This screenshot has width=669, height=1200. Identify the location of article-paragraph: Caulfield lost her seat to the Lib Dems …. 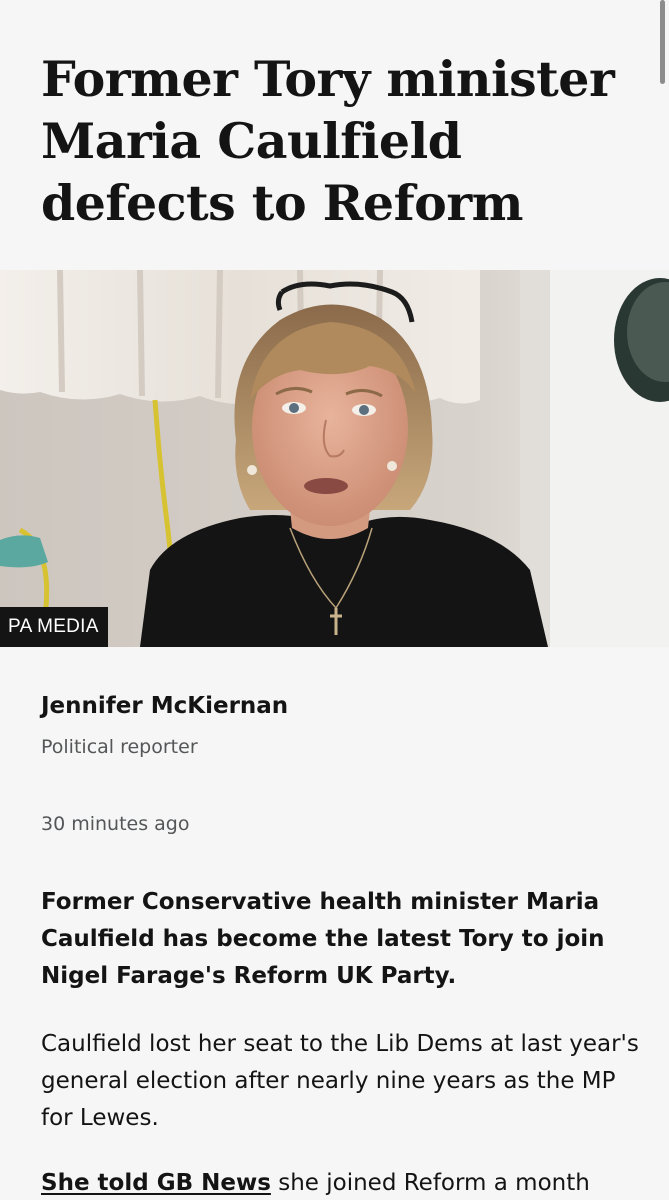
(340, 1081).